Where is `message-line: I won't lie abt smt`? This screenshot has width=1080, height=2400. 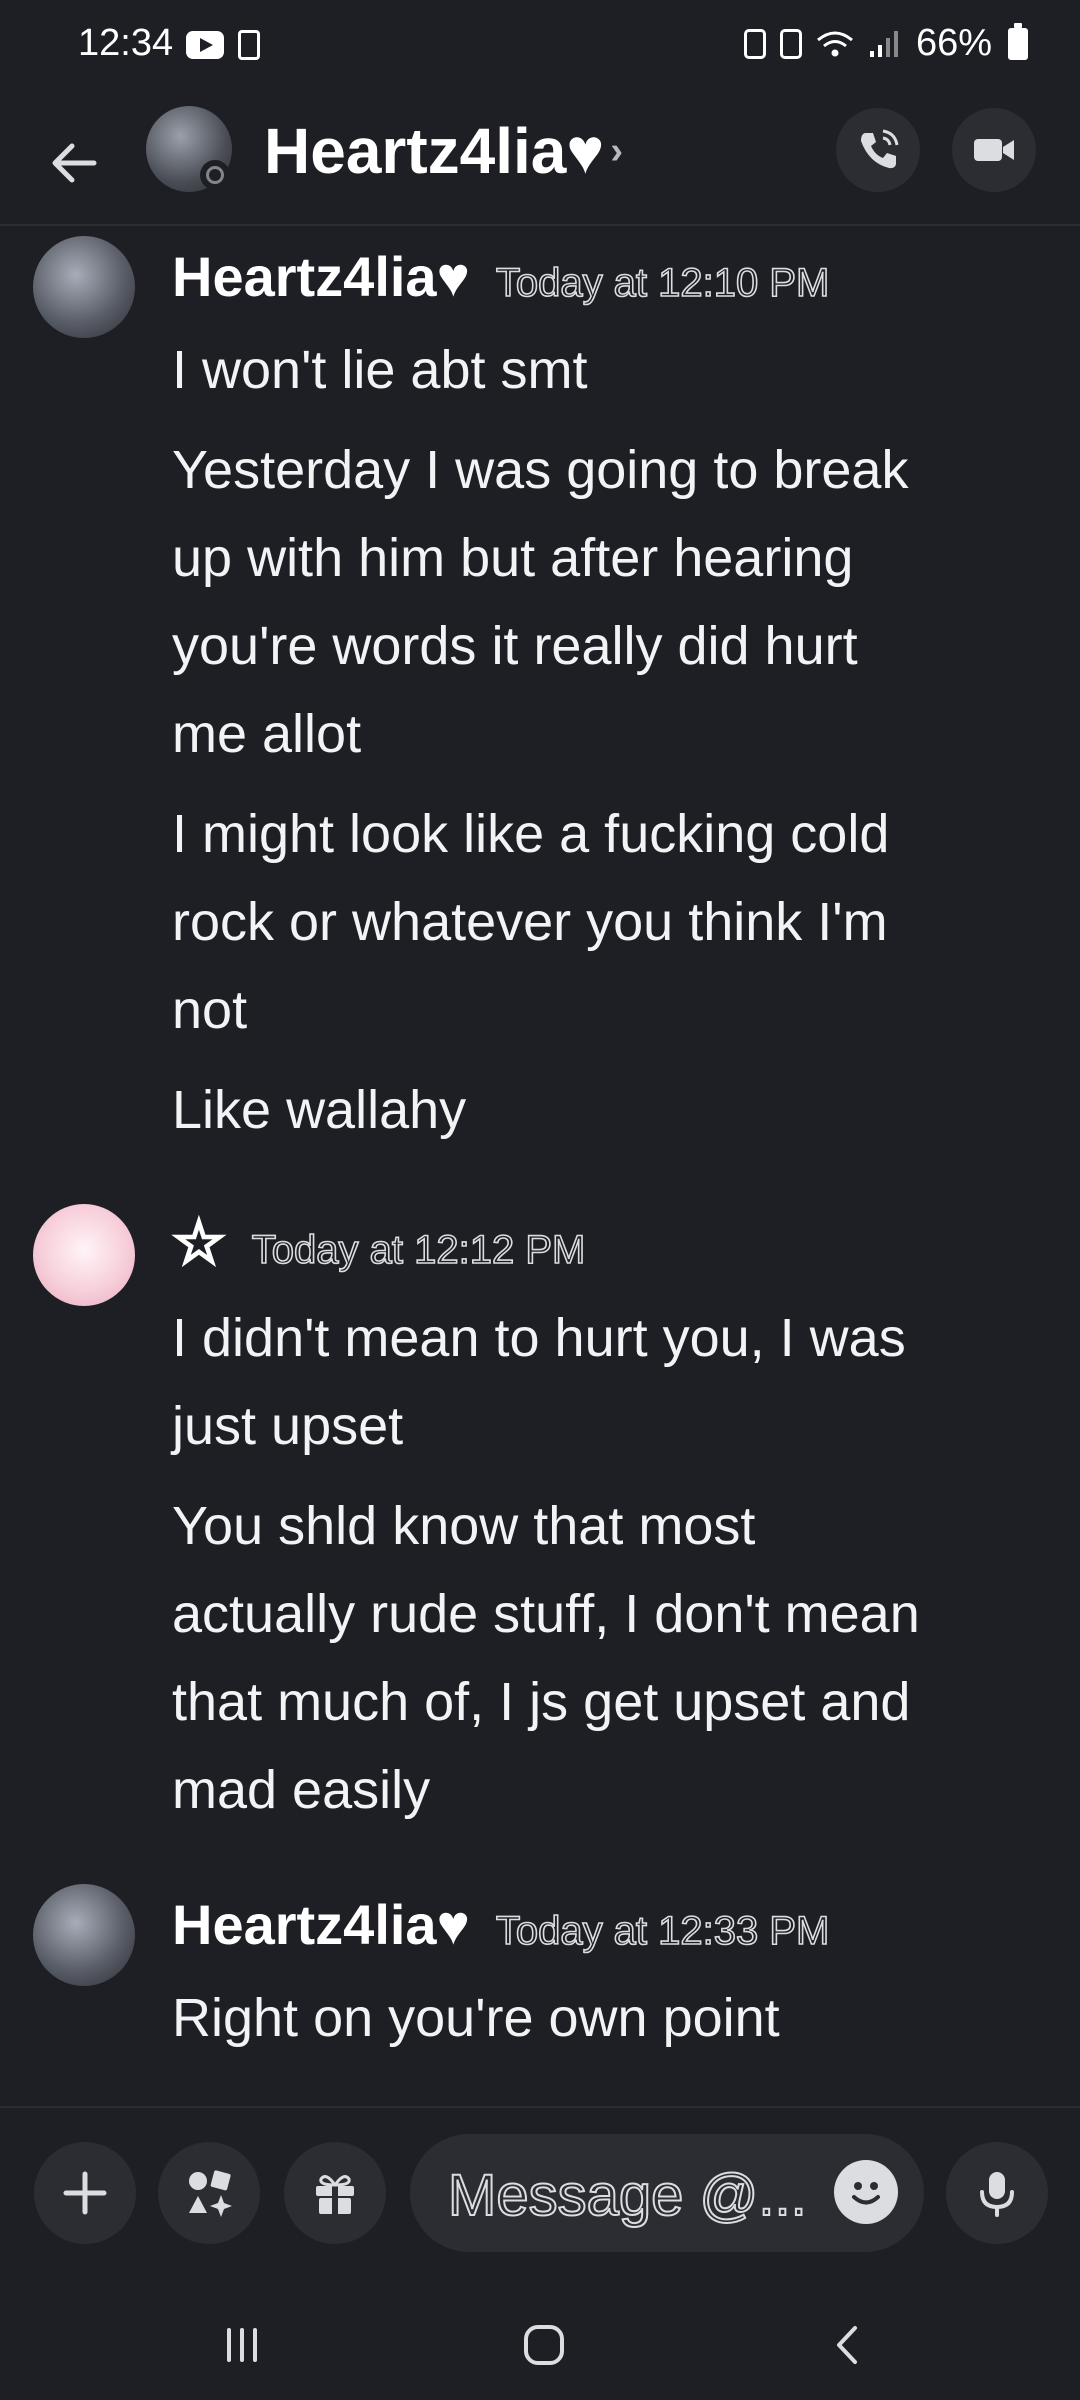 message-line: I won't lie abt smt is located at coordinates (380, 370).